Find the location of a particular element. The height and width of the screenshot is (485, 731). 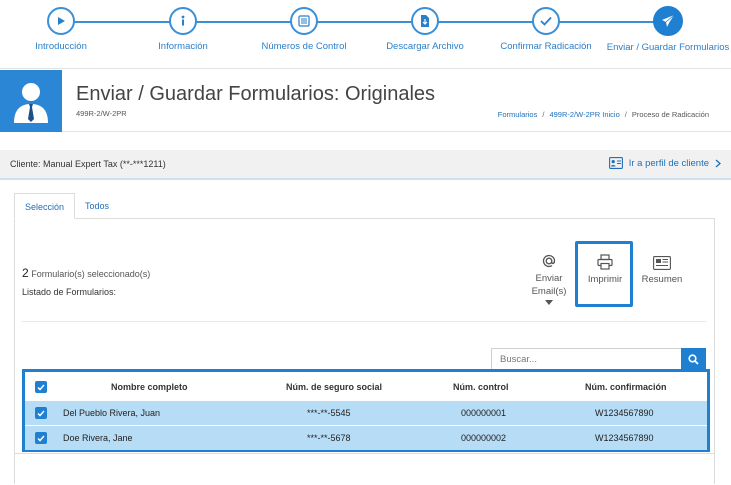

search-button is located at coordinates (693, 359).